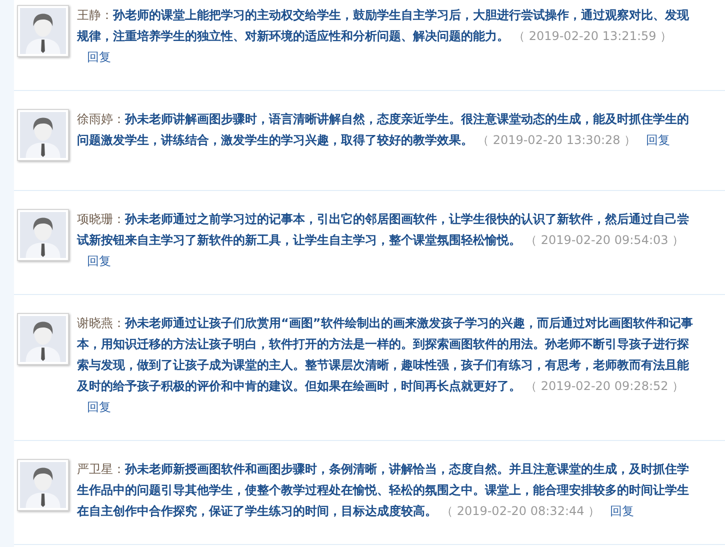 Image resolution: width=725 pixels, height=547 pixels. What do you see at coordinates (383, 490) in the screenshot?
I see `comment-text: 严卫星：孙未老师新授画图软件和画图步骤时，条例清晰，讲解恰当，态度自然。并且注意课堂的生成，及时抓住学生作品中的问题引导其他学生，使整个教学过程处在愉悦、轻松的氛围之中。课堂上，能合理安排较多的时间让学生在自主创作中合作探究，保证了学生练习的时间，目标达成度较高。 （ 2019-02-20 08:32:44 ） 回复` at bounding box center [383, 490].